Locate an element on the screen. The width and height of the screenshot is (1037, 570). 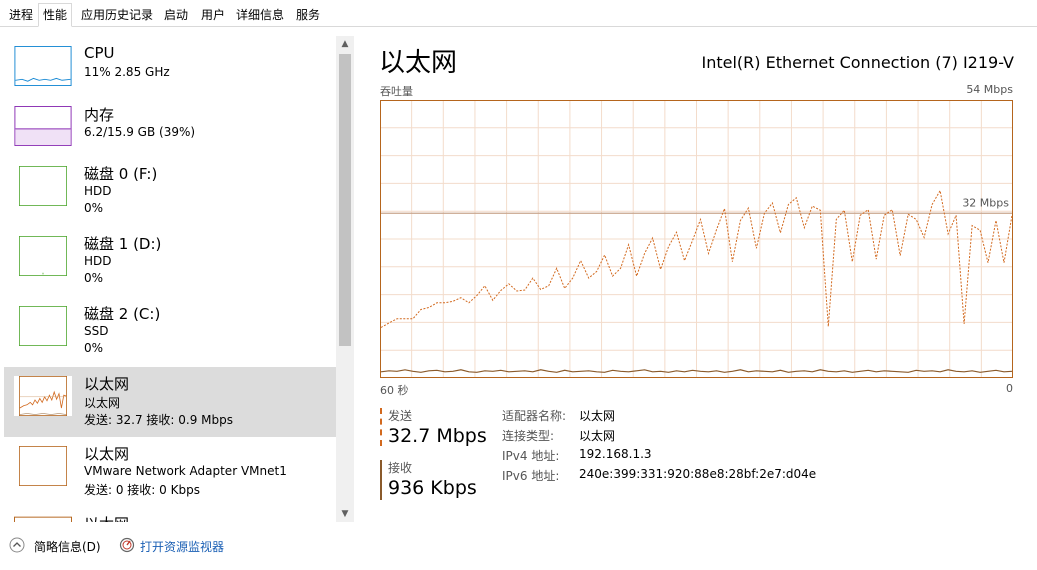
resource-item-disk2: 磁盘 2 (C:) SSD 0% is located at coordinates (170, 340).